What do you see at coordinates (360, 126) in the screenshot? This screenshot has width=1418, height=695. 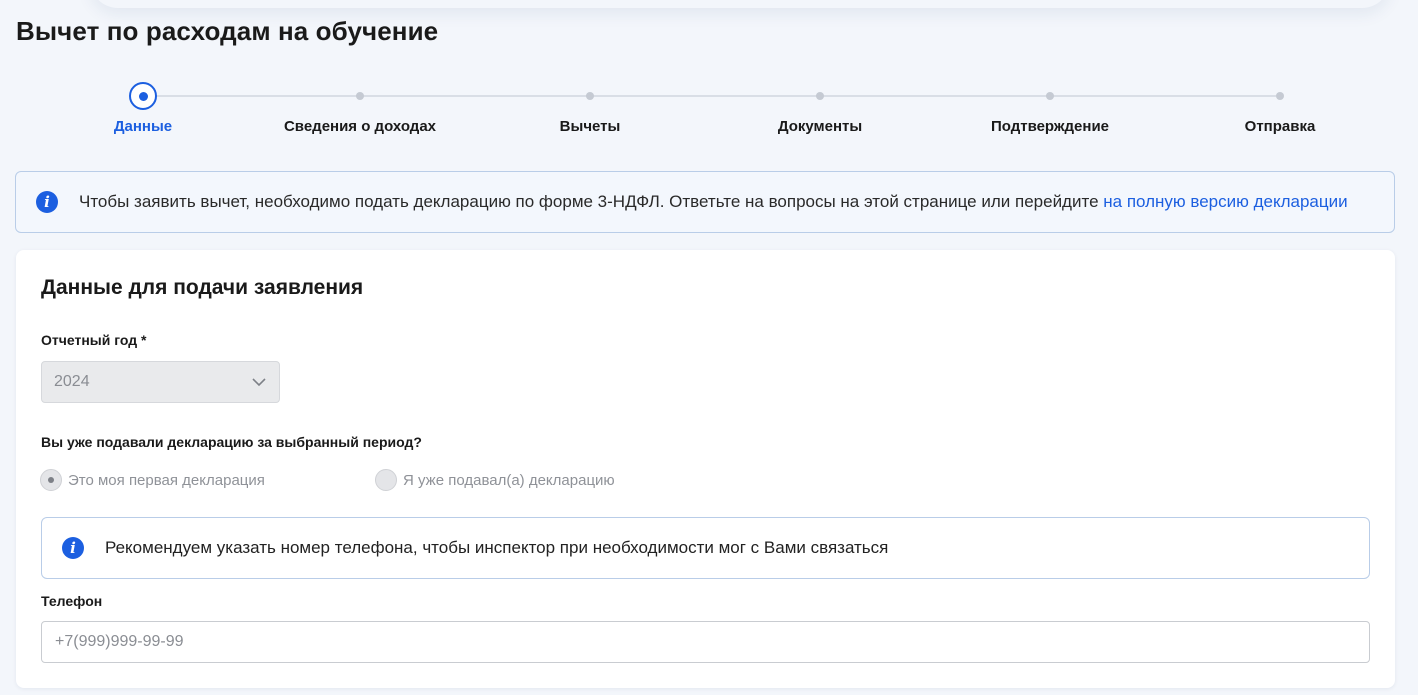 I see `step-label: Сведения о доходах` at bounding box center [360, 126].